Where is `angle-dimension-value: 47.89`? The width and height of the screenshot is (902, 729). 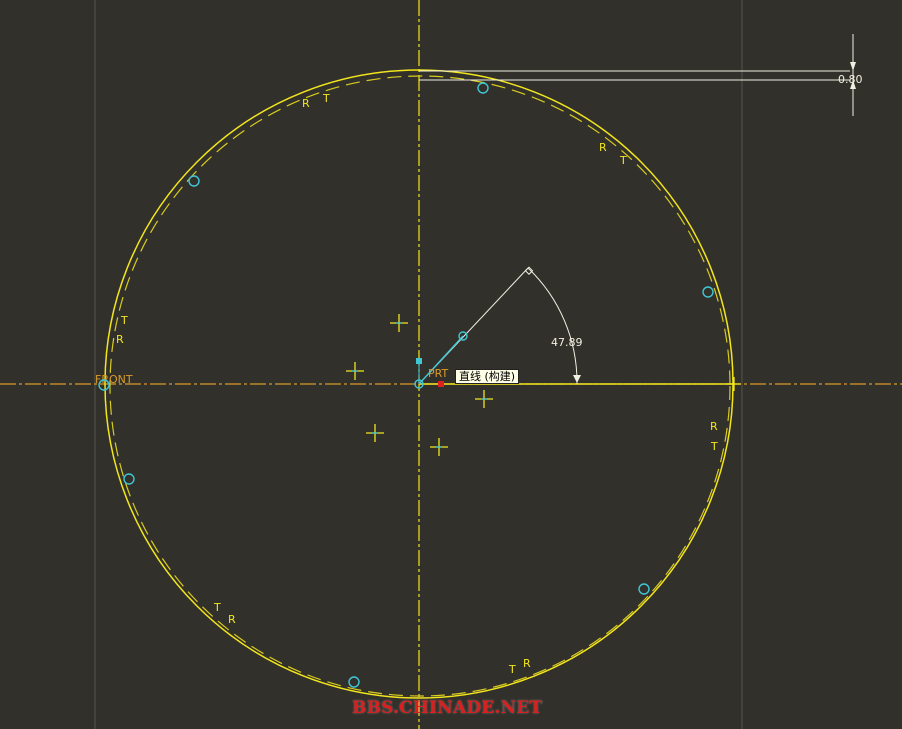 angle-dimension-value: 47.89 is located at coordinates (567, 342).